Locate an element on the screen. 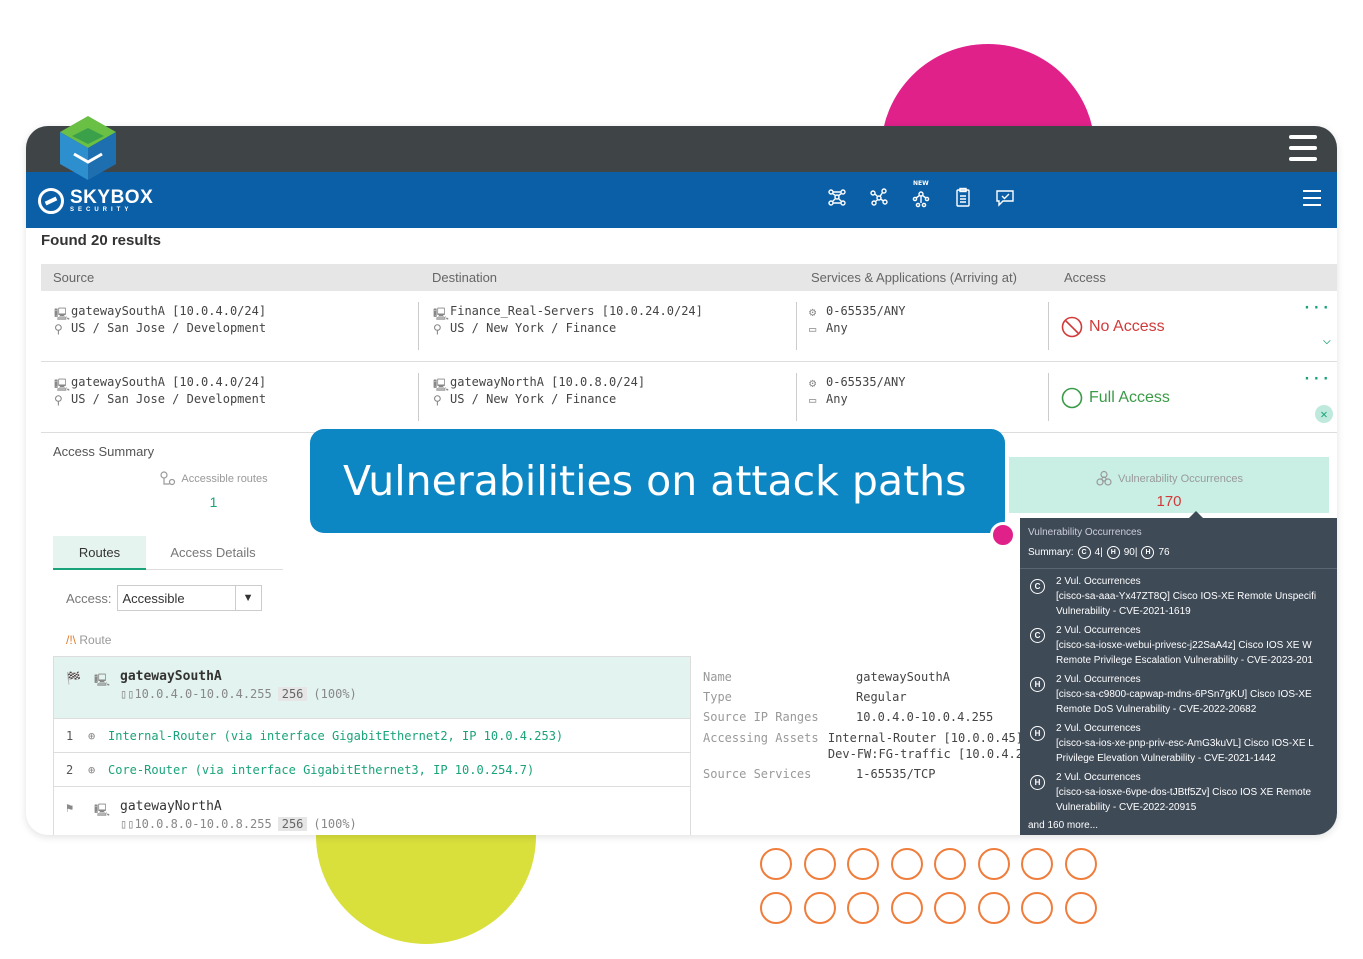  high-severity-icon: H is located at coordinates (1113, 552).